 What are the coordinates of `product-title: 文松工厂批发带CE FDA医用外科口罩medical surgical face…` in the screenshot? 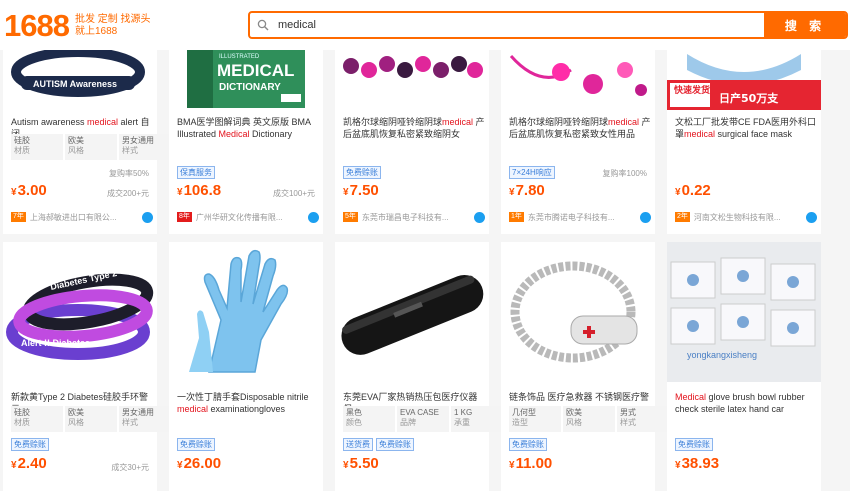 It's located at (746, 129).